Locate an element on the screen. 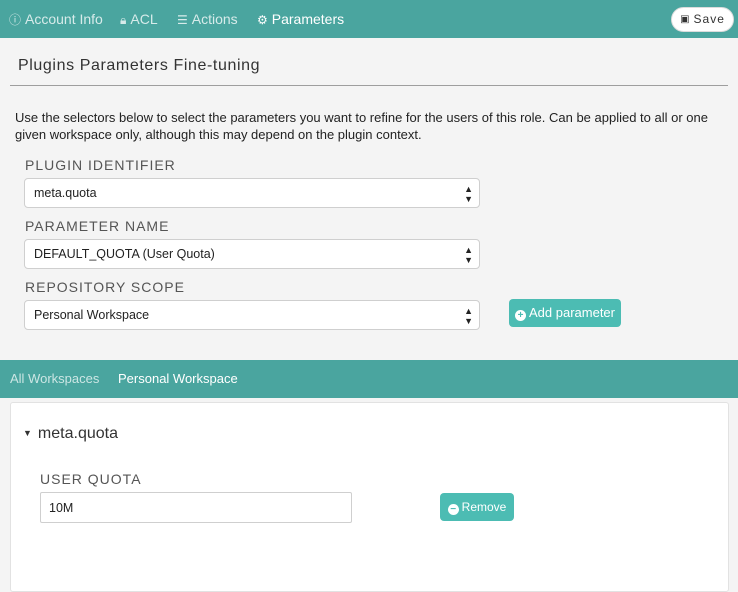  plus-circle-icon: + is located at coordinates (520, 315).